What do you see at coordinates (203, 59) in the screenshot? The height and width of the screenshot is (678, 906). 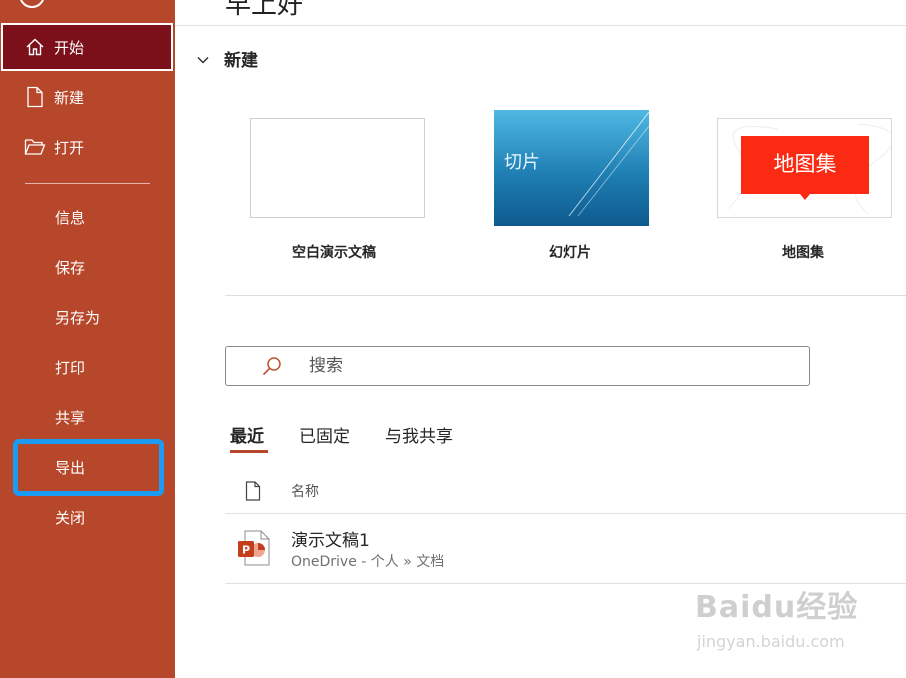 I see `chevron-down-icon` at bounding box center [203, 59].